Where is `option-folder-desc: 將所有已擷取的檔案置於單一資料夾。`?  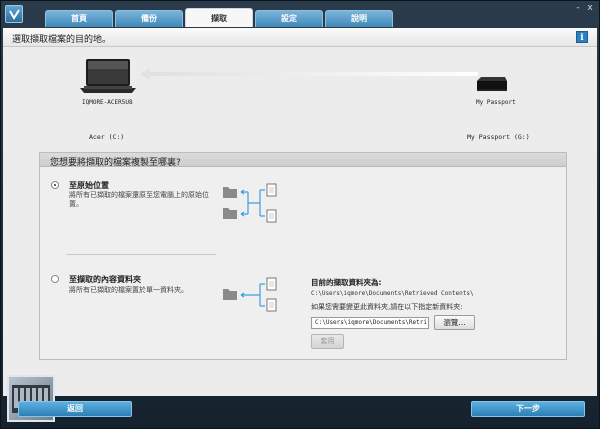
option-folder-desc: 將所有已擷取的檔案置於單一資料夾。 is located at coordinates (128, 290).